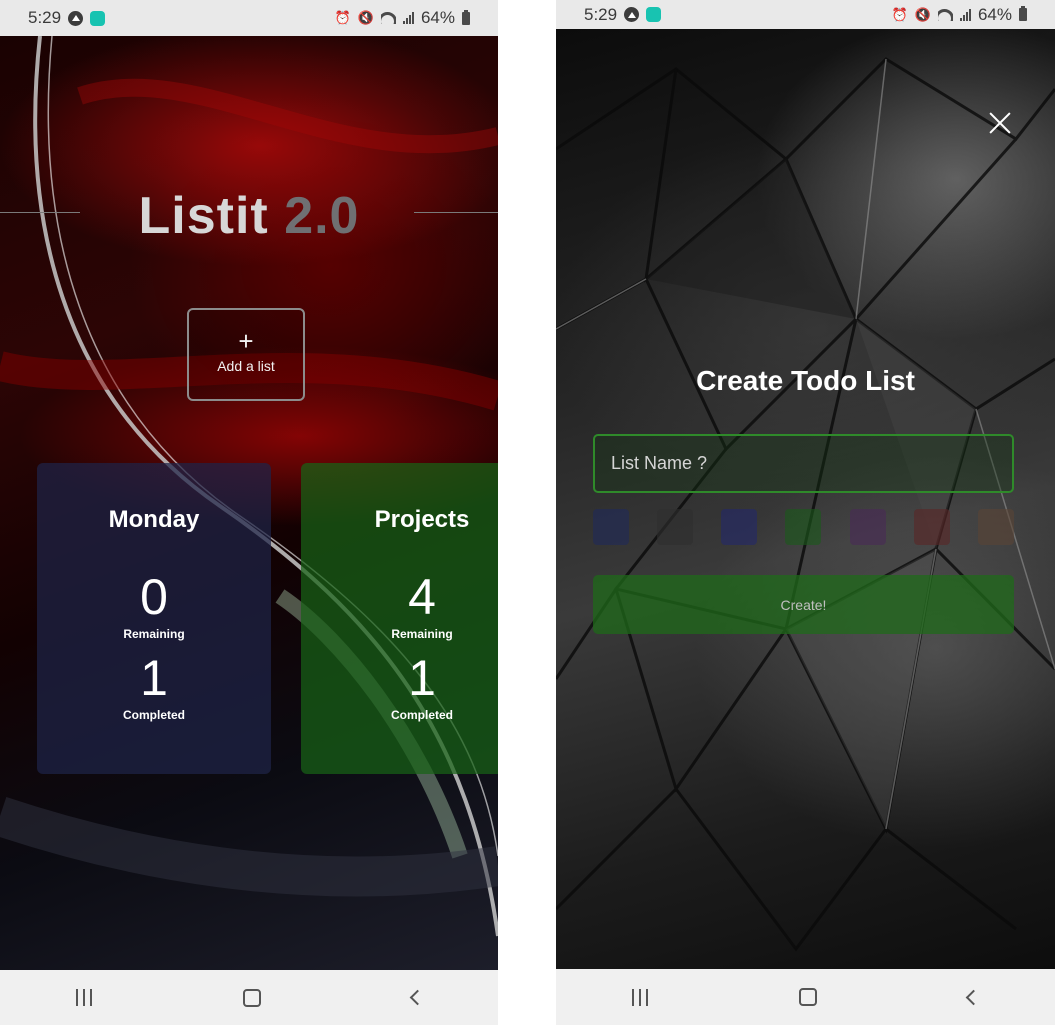 The image size is (1055, 1025). What do you see at coordinates (422, 519) in the screenshot?
I see `list-title: Projects` at bounding box center [422, 519].